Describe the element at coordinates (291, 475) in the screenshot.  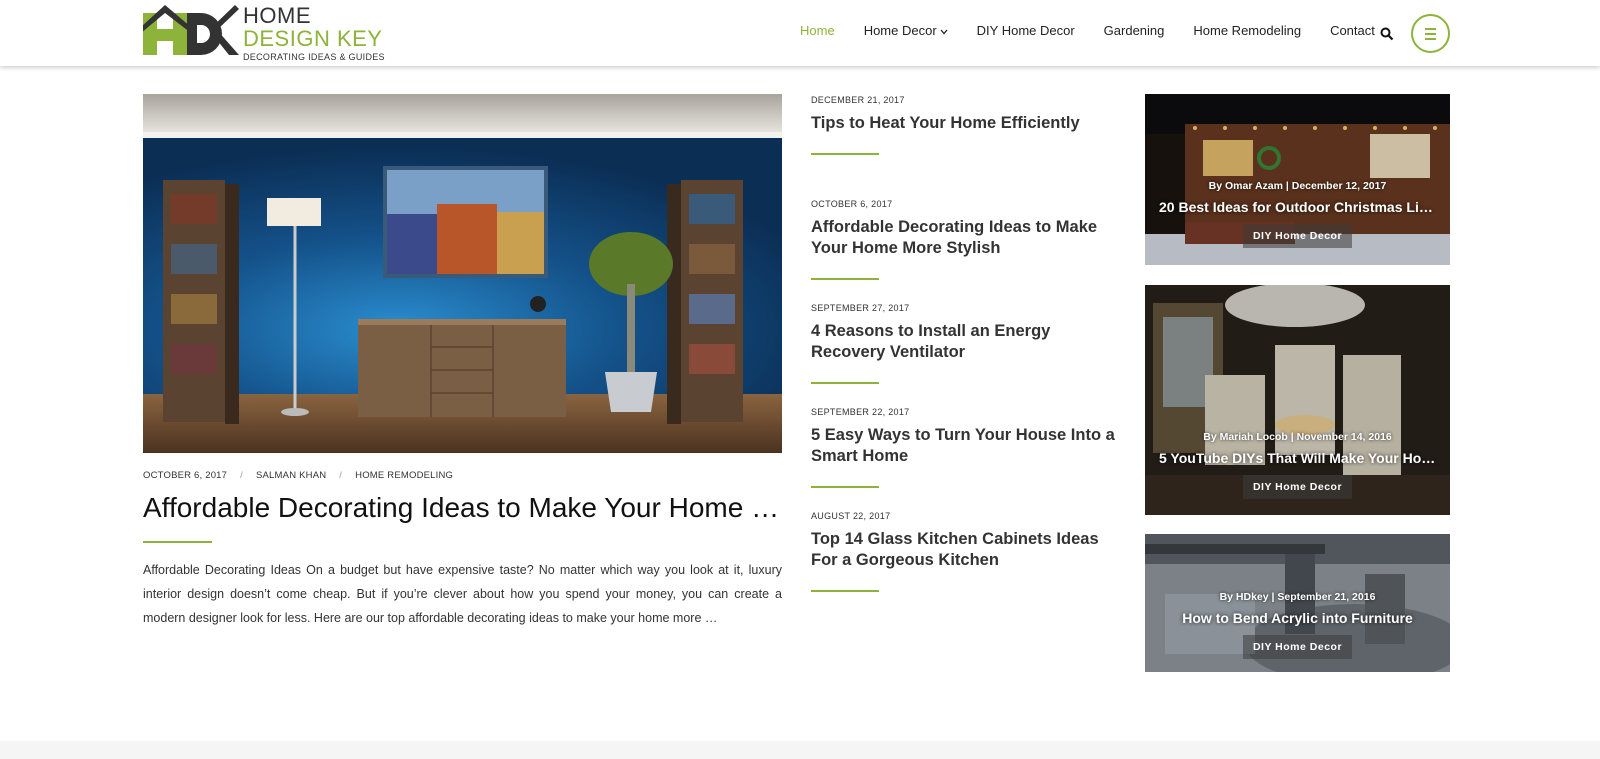
I see `featured-post-author: SALMAN KHAN` at that location.